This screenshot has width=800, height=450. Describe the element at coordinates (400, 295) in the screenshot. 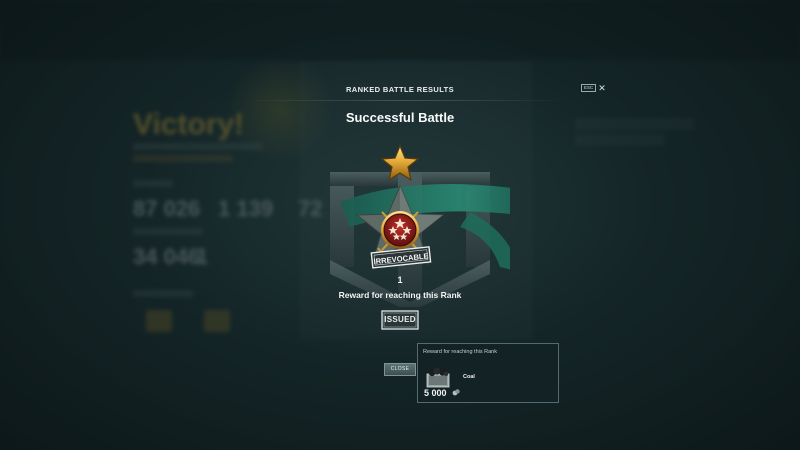

I see `rank-reward-title: Reward for reaching this Rank` at that location.